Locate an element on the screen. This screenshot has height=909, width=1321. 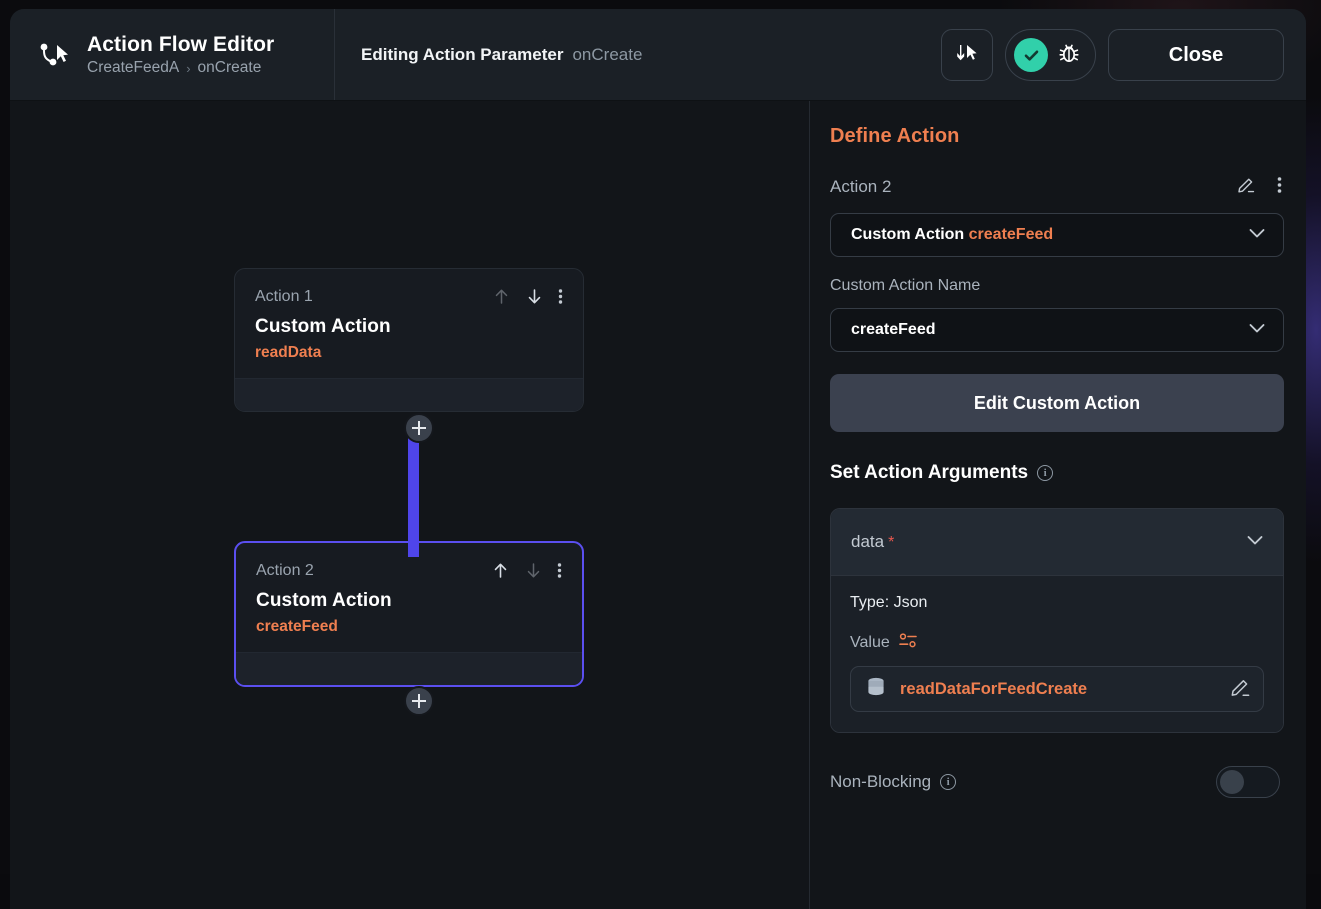
database-icon is located at coordinates (876, 689).